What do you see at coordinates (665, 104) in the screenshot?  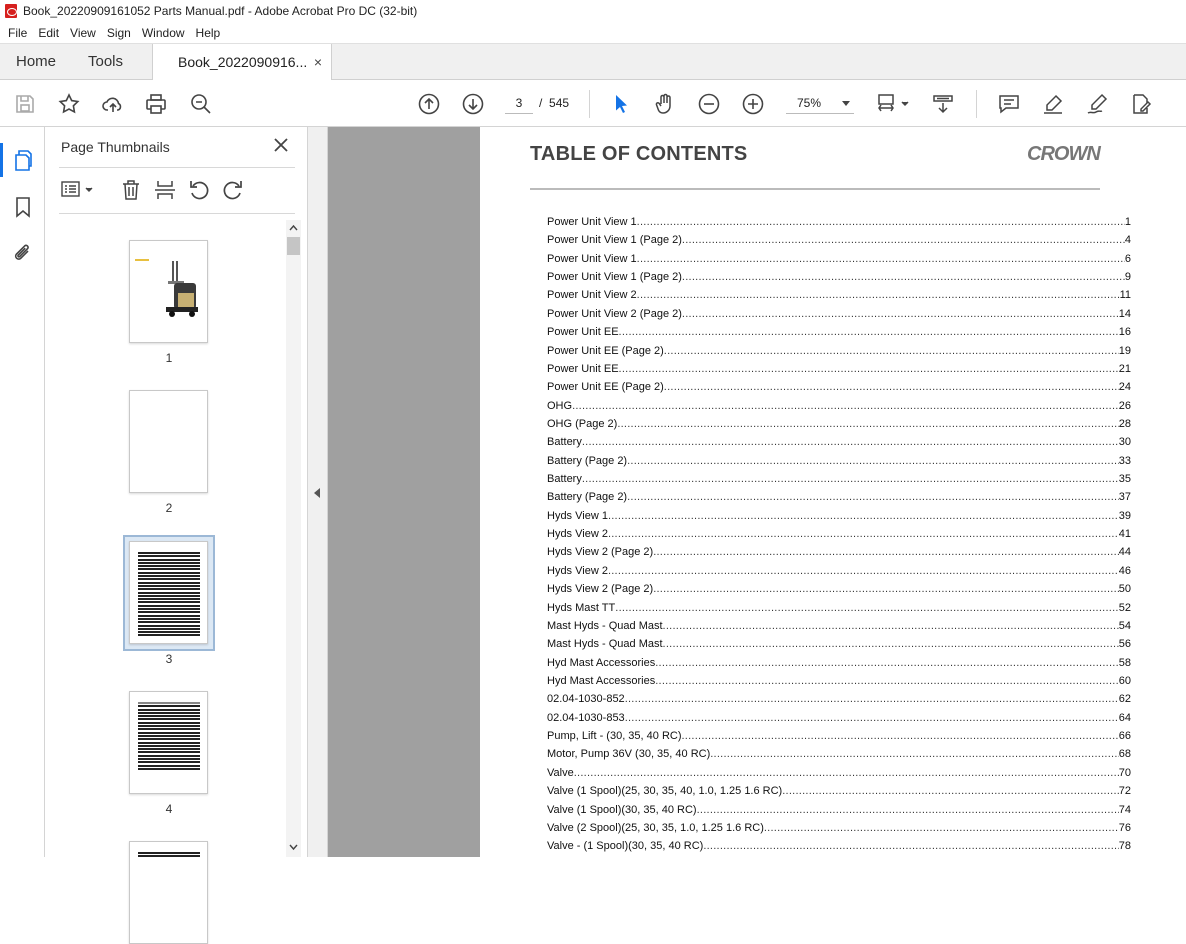 I see `hand-pan-icon` at bounding box center [665, 104].